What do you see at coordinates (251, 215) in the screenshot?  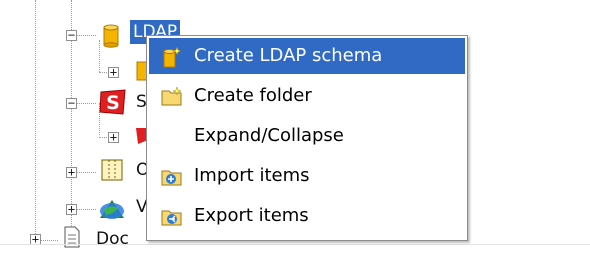 I see `menu-item-label: Export items` at bounding box center [251, 215].